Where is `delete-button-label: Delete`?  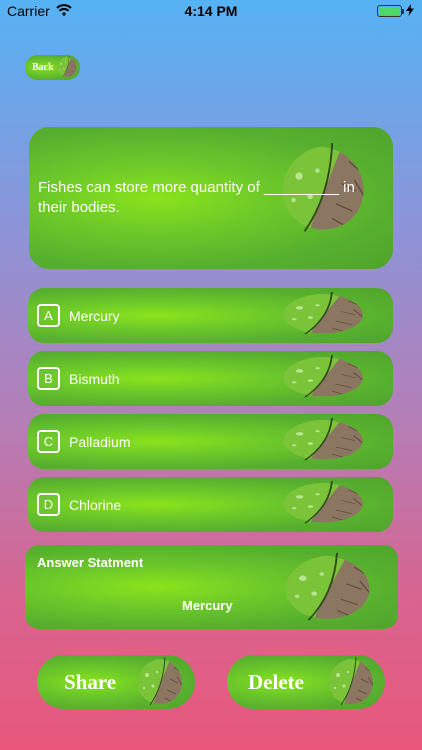 delete-button-label: Delete is located at coordinates (276, 681).